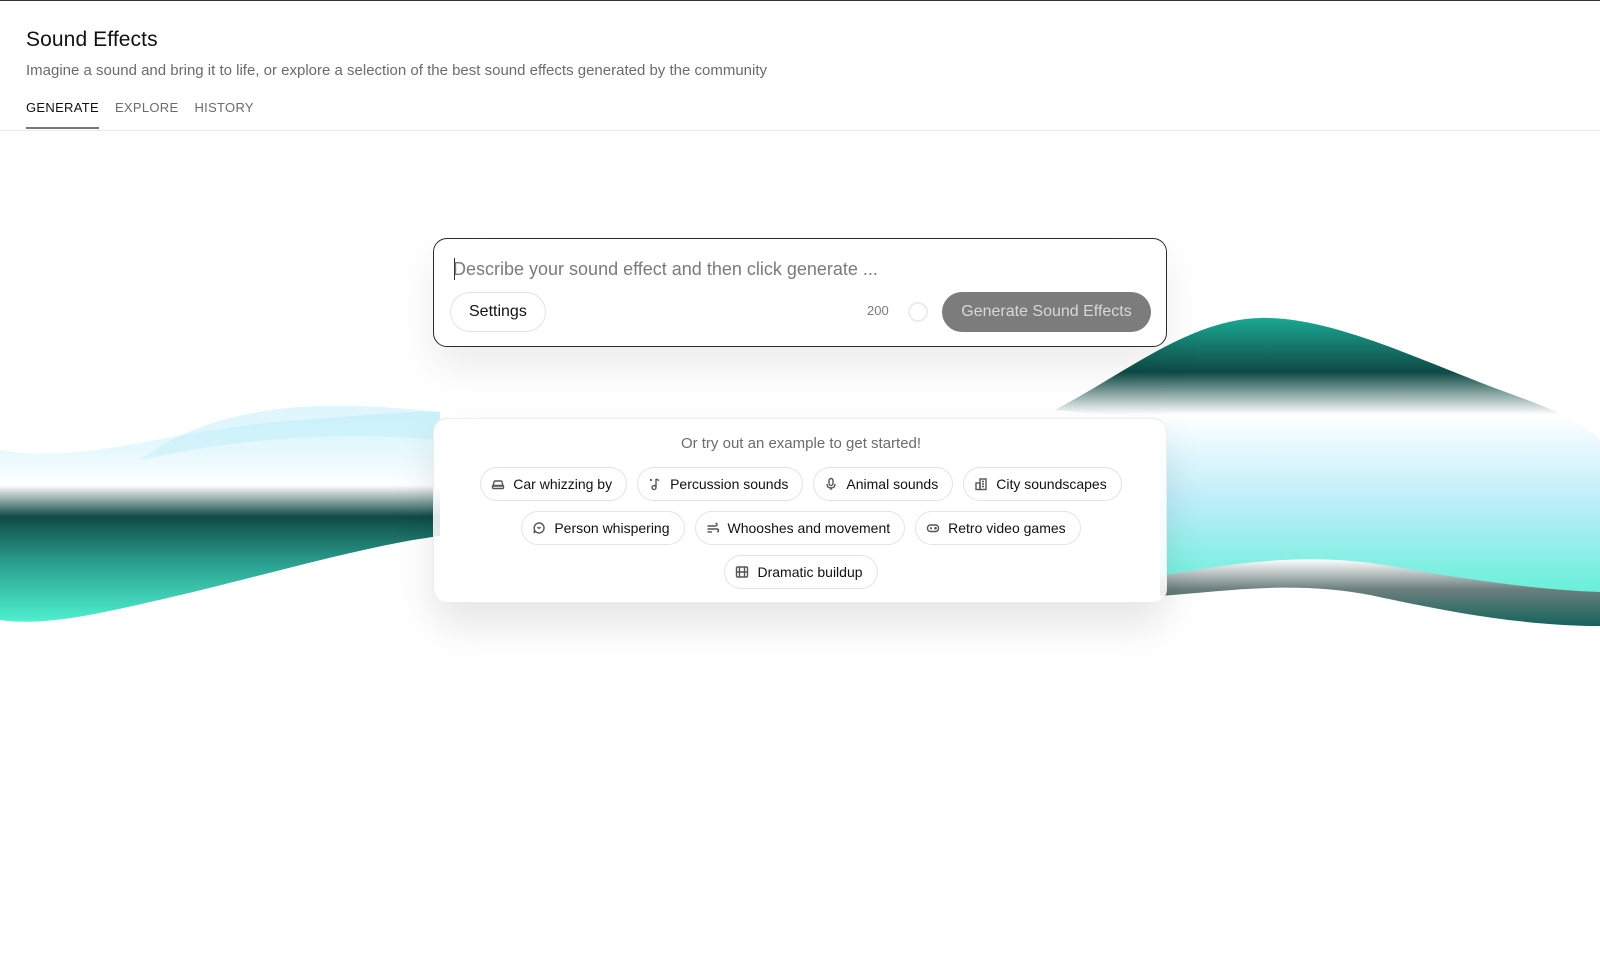 The height and width of the screenshot is (959, 1600). Describe the element at coordinates (798, 269) in the screenshot. I see `sound-description-input` at that location.